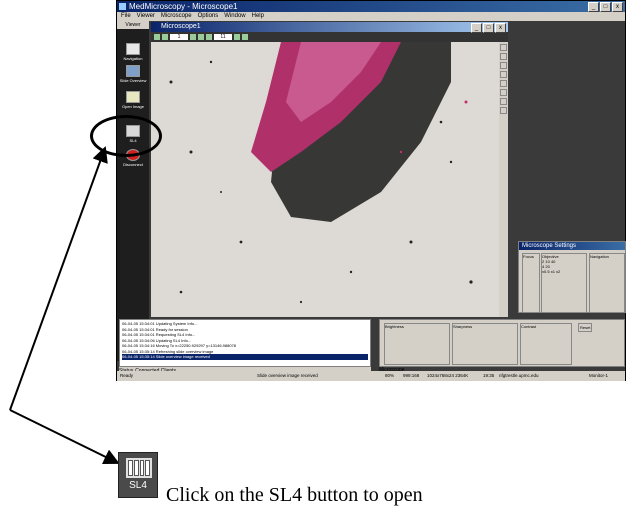 The width and height of the screenshot is (626, 525). I want to click on sl4-button-label: SL4, so click(138, 485).